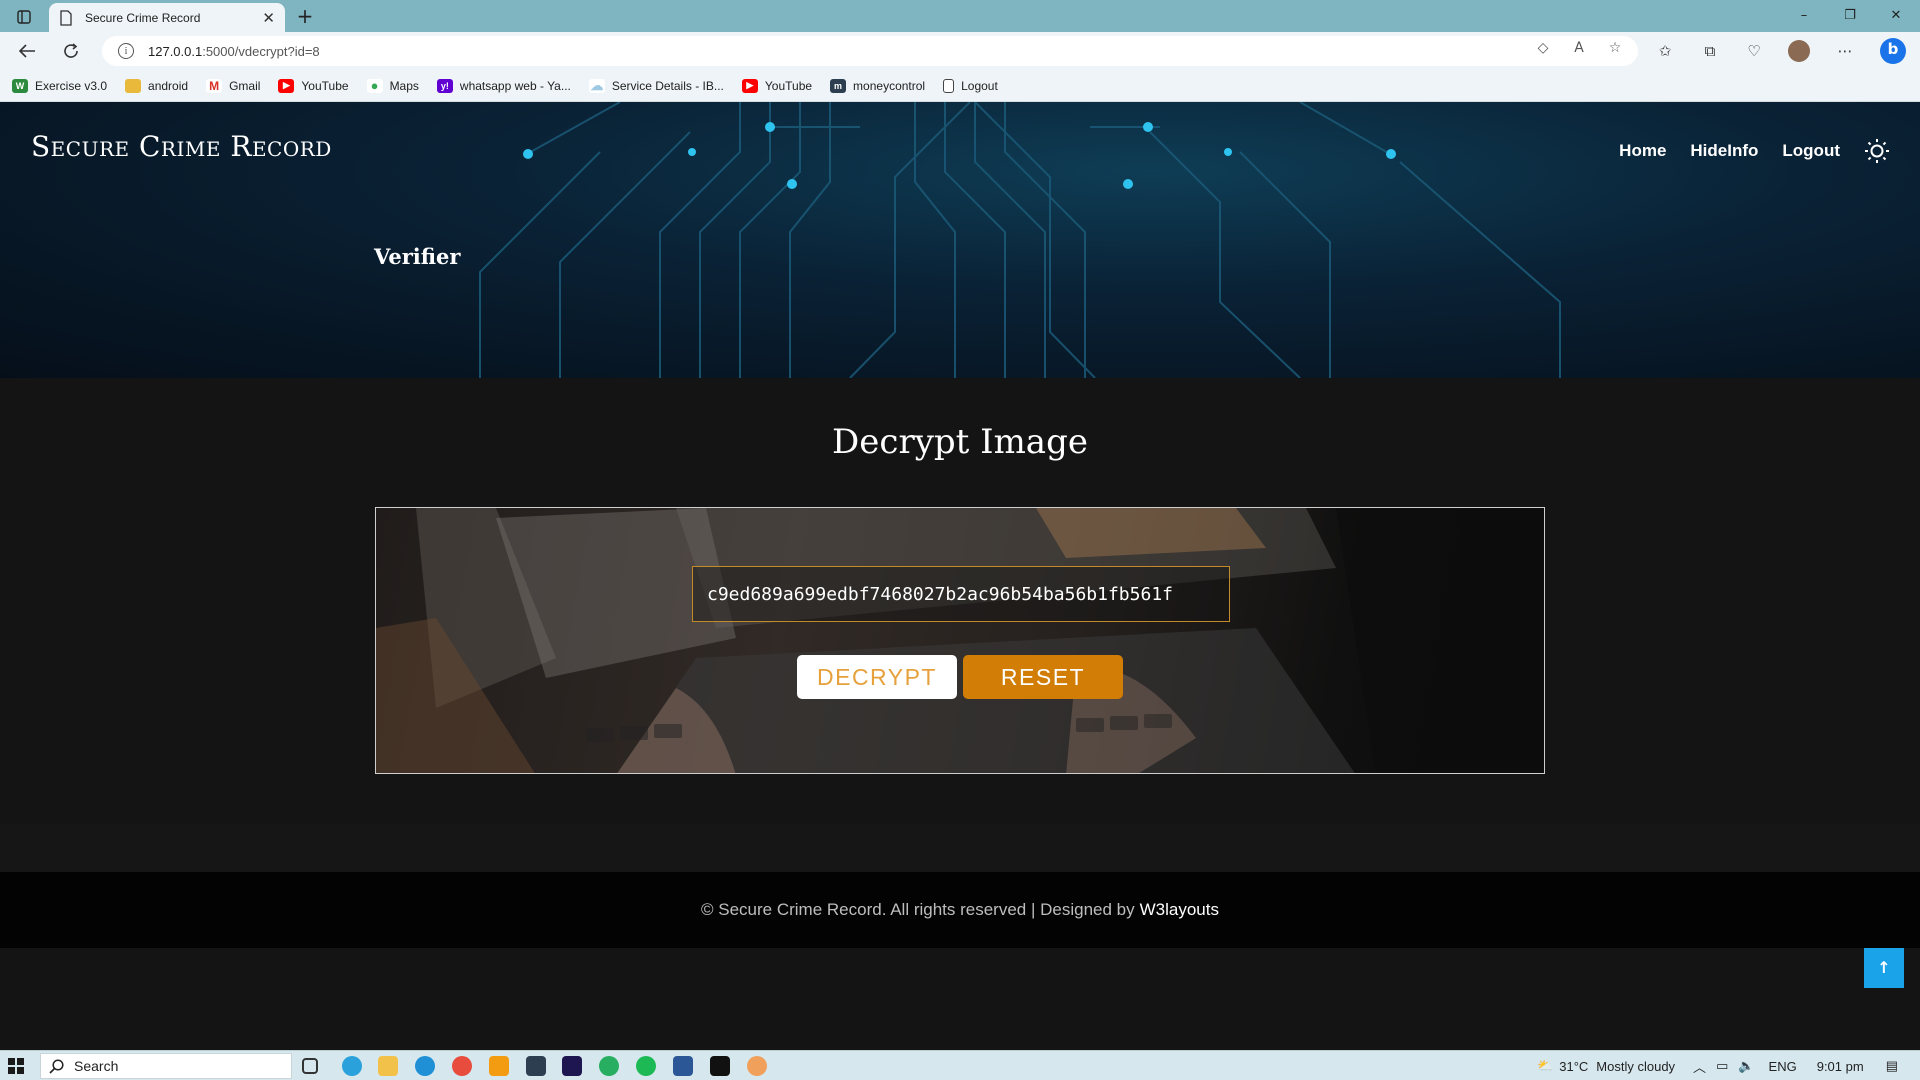  What do you see at coordinates (425, 1066) in the screenshot?
I see `edge-icon` at bounding box center [425, 1066].